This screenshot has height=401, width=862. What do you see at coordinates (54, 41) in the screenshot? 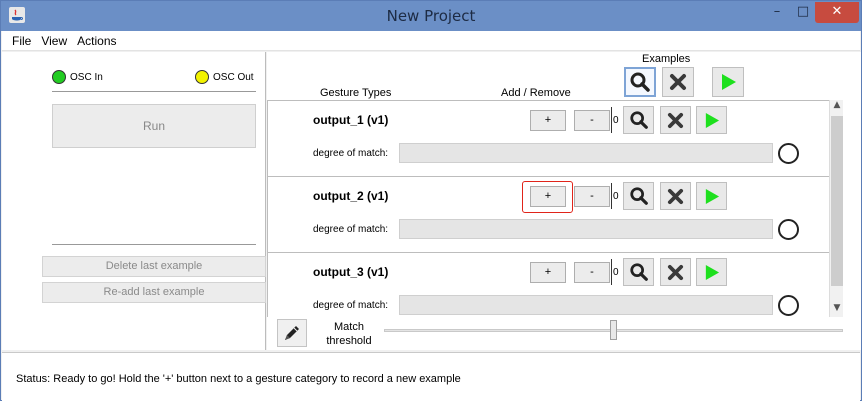
I see `menu-view: View` at bounding box center [54, 41].